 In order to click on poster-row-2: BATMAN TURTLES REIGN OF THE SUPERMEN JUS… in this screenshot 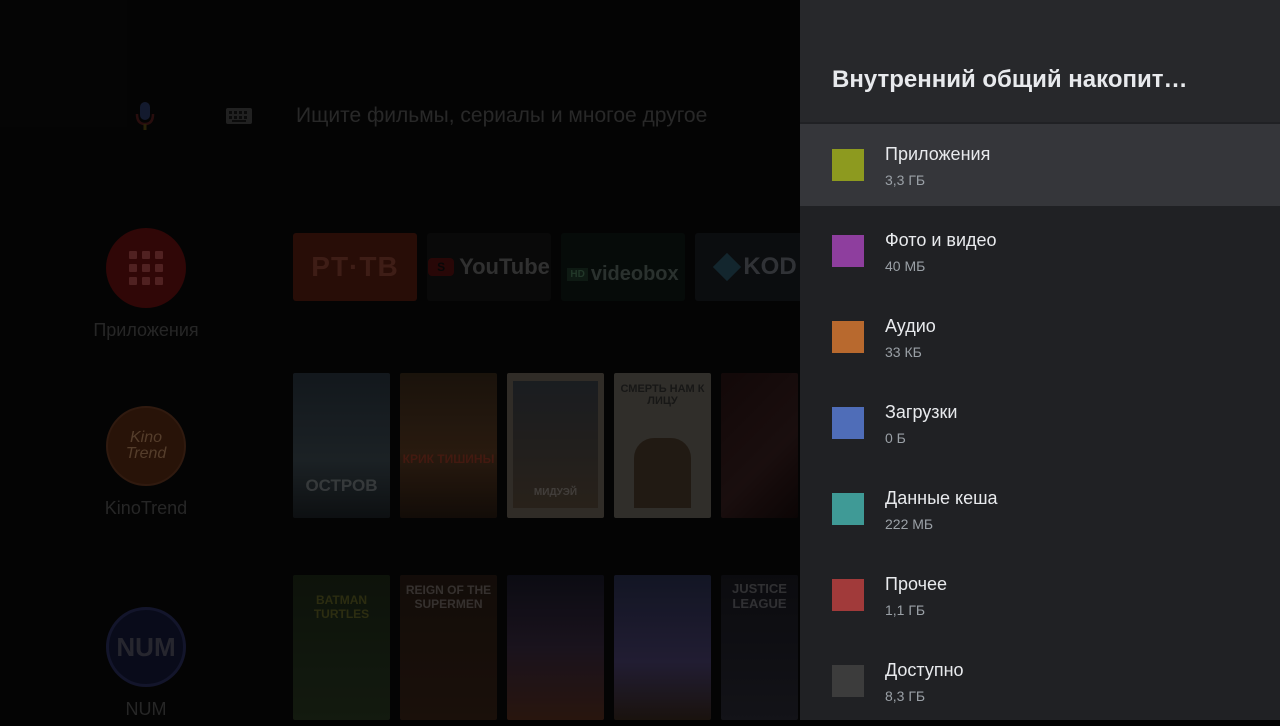, I will do `click(545, 647)`.